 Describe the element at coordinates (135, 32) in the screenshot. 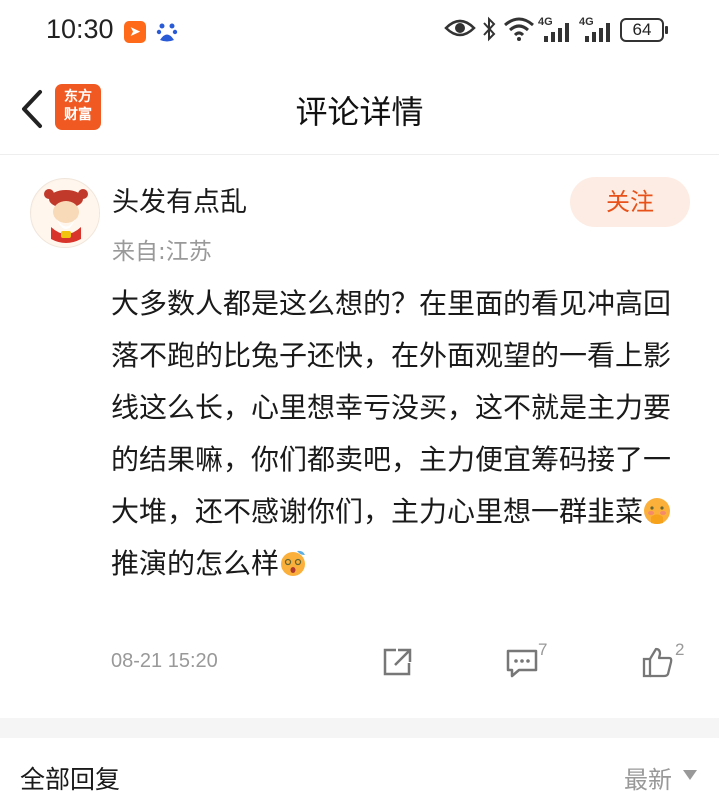

I see `message-app-icon: ➤` at that location.